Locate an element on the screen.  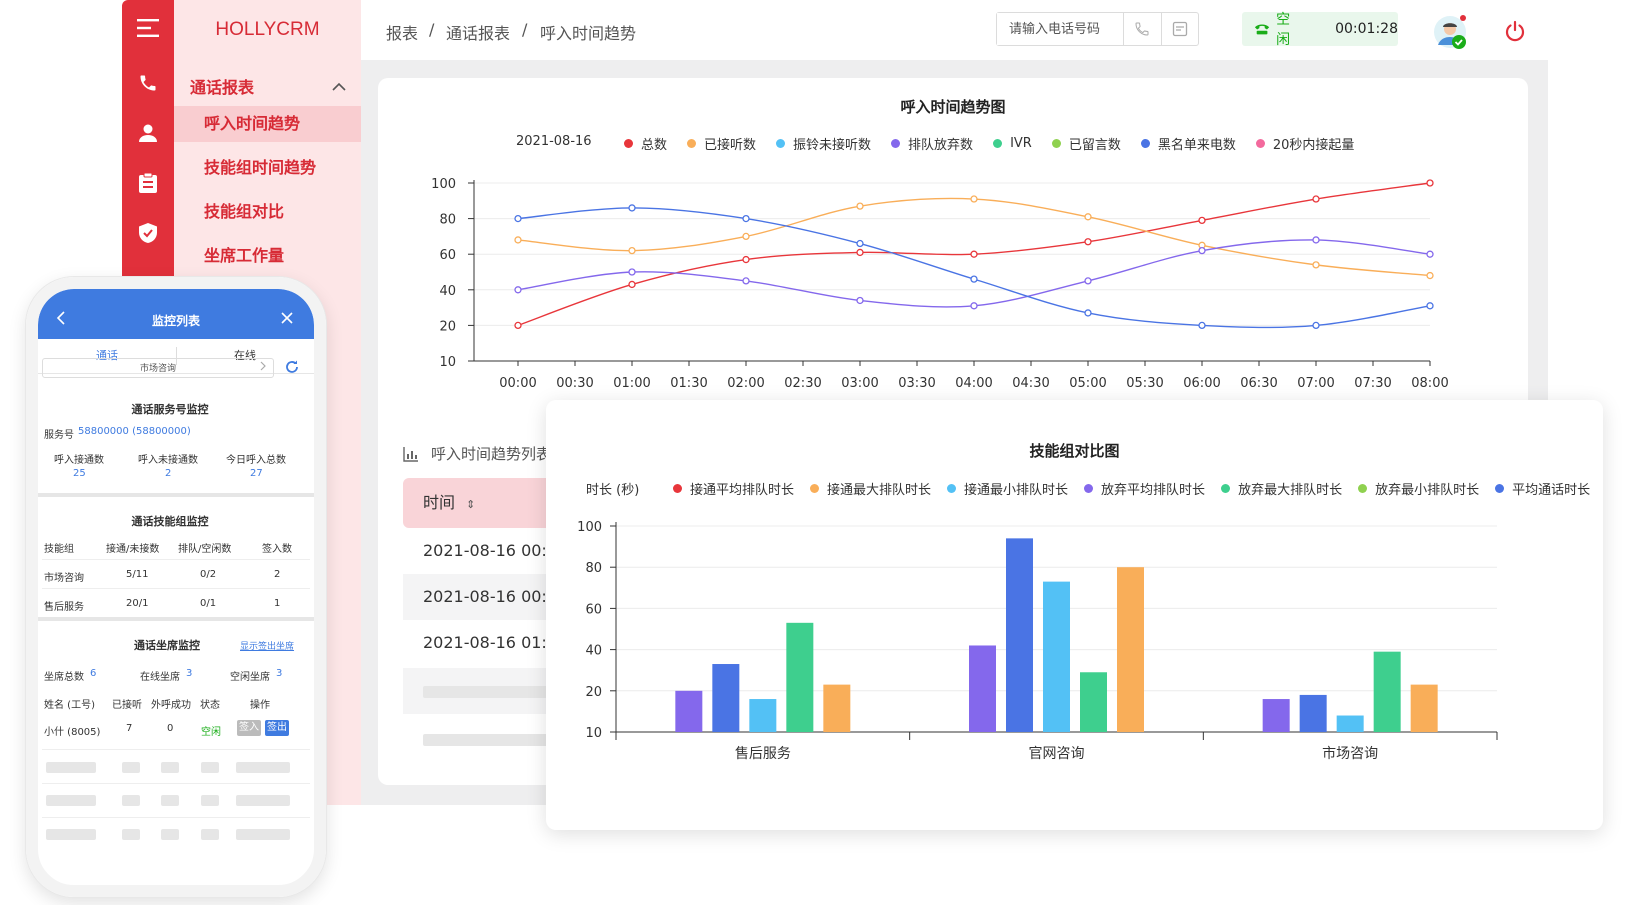
skill-cell: 2 is located at coordinates (277, 574).